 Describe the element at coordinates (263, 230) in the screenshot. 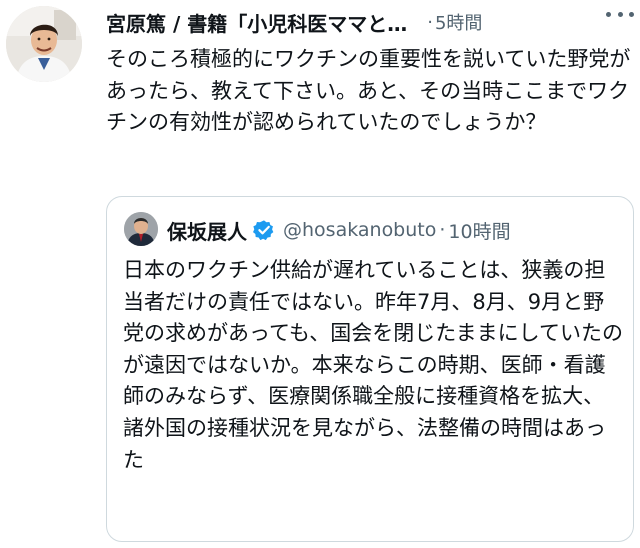

I see `verified-badge-icon` at that location.